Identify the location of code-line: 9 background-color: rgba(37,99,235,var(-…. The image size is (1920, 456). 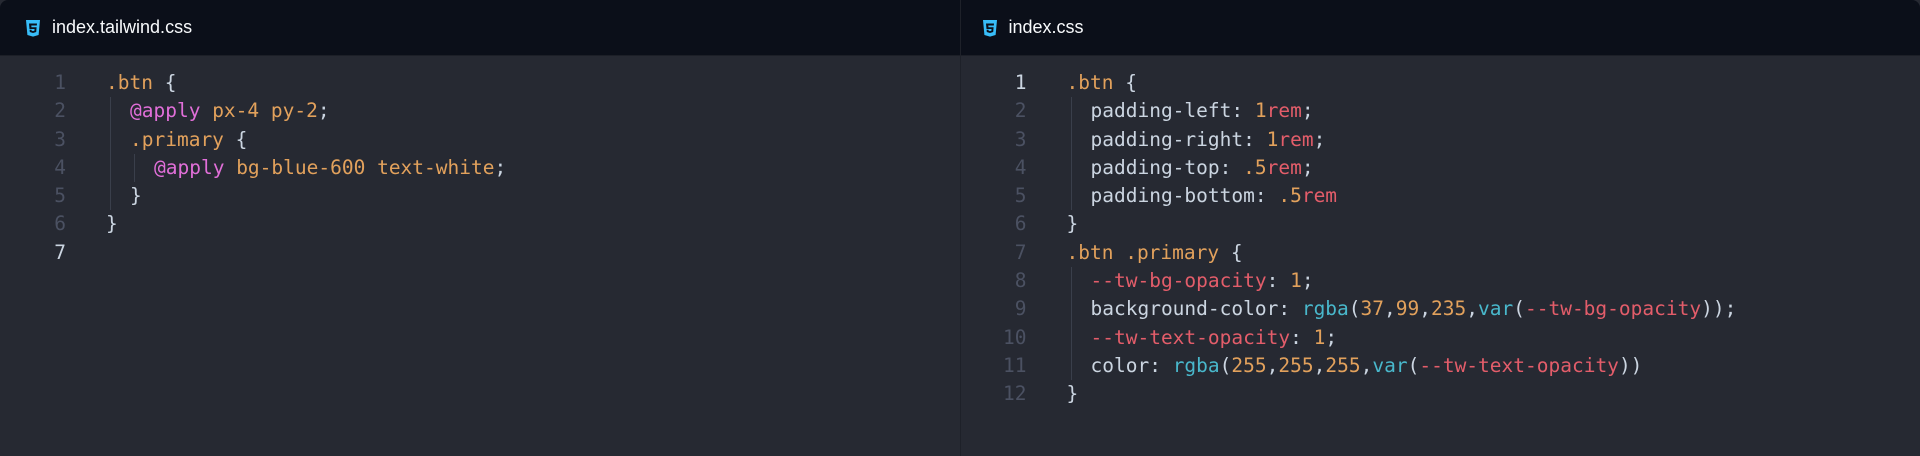
(1440, 309).